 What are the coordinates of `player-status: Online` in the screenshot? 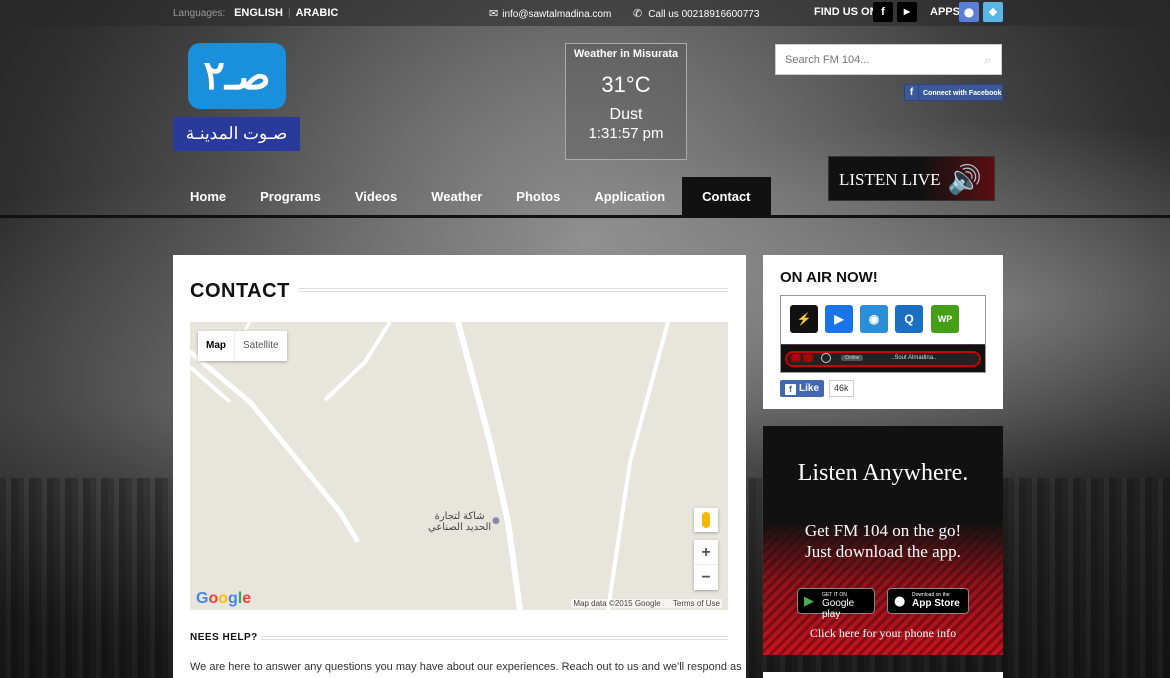 It's located at (852, 358).